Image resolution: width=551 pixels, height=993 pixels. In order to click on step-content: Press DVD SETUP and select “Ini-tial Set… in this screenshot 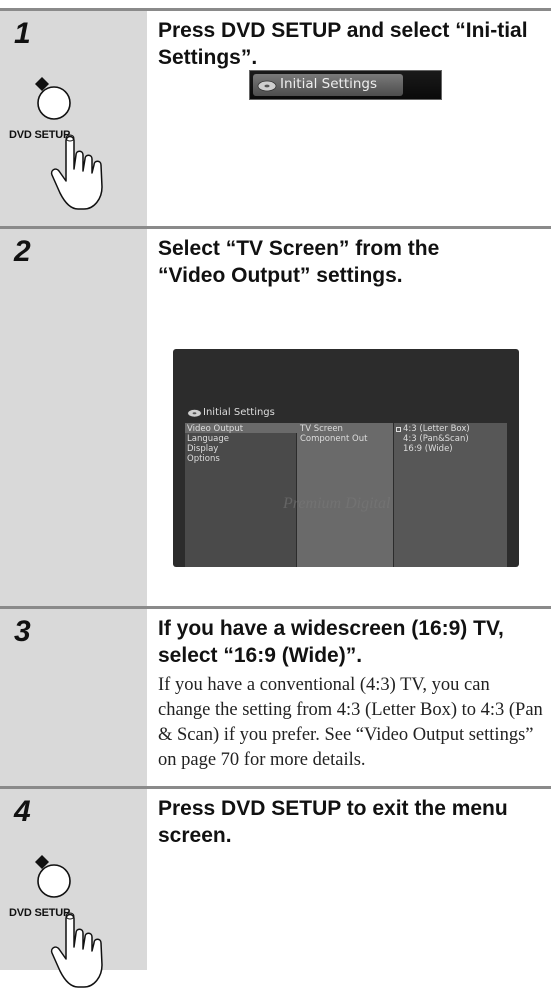, I will do `click(350, 44)`.